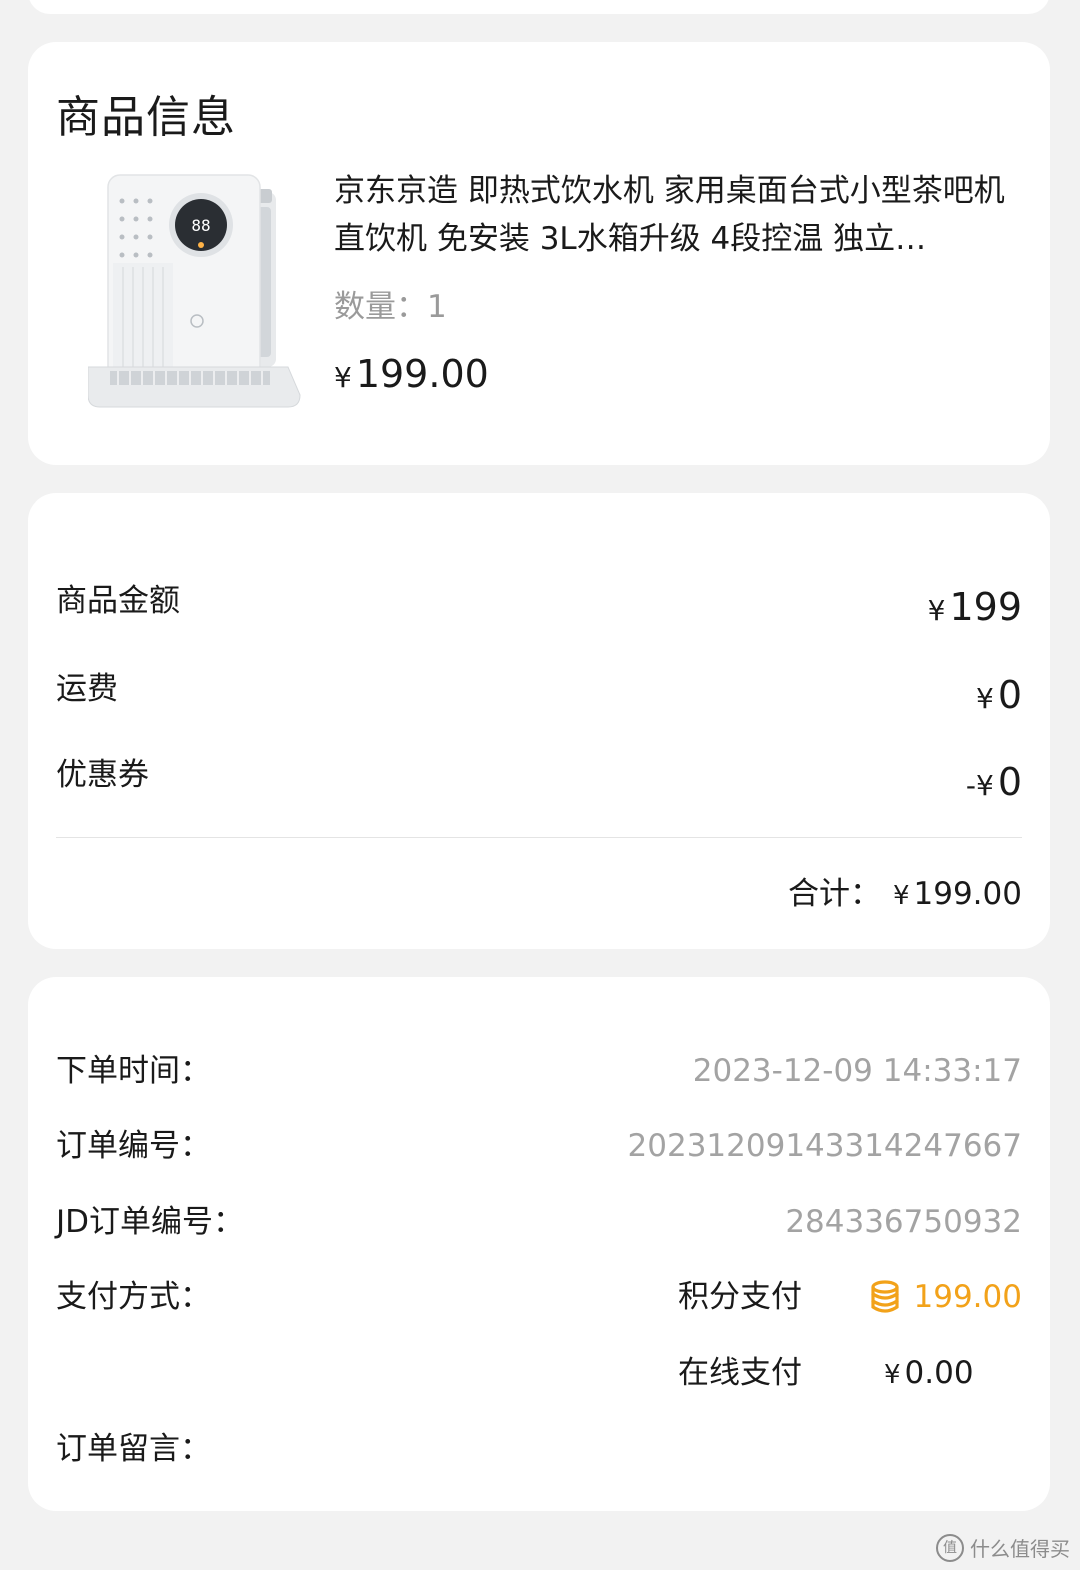 Image resolution: width=1080 pixels, height=1570 pixels. Describe the element at coordinates (380, 307) in the screenshot. I see `quantity-label: 数量：` at that location.